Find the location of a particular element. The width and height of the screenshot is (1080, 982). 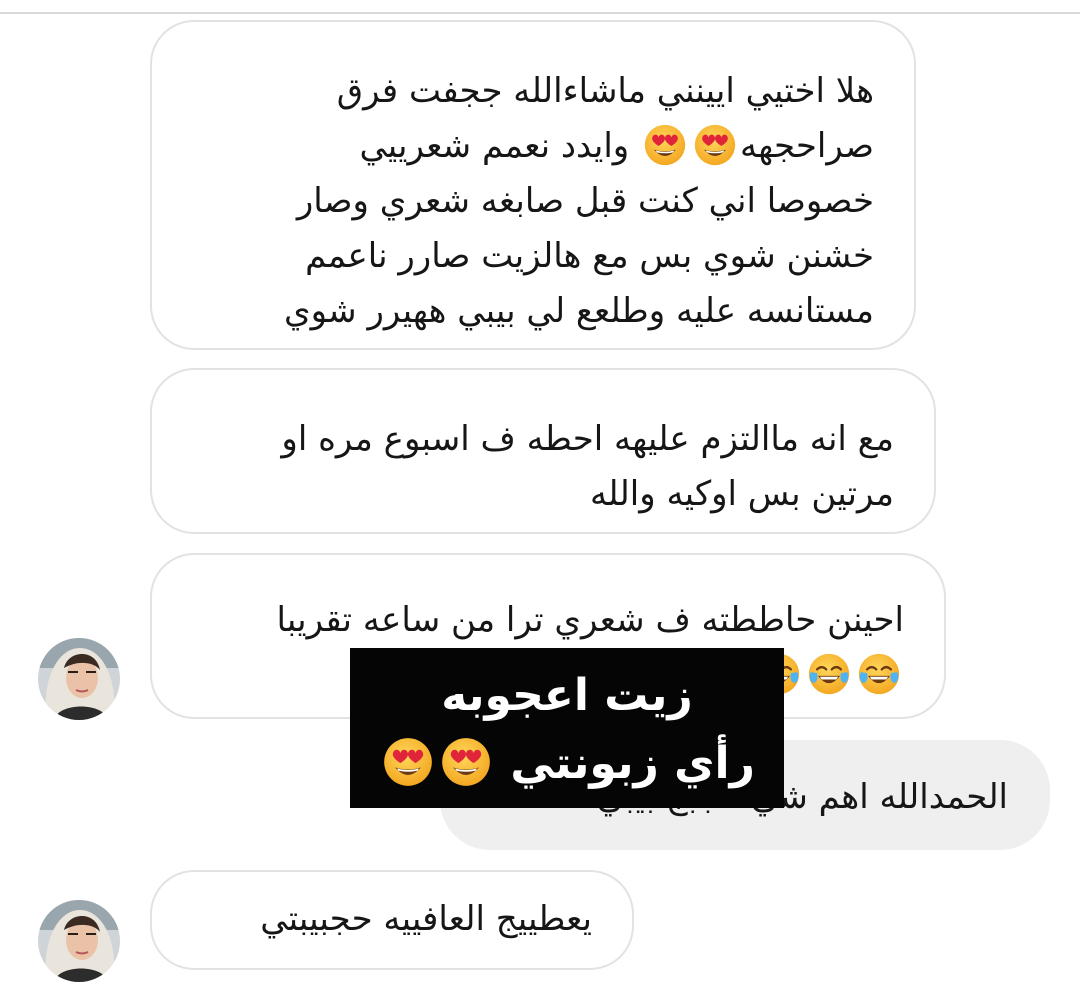

caption-title: زيت اعجوبه is located at coordinates (567, 695).